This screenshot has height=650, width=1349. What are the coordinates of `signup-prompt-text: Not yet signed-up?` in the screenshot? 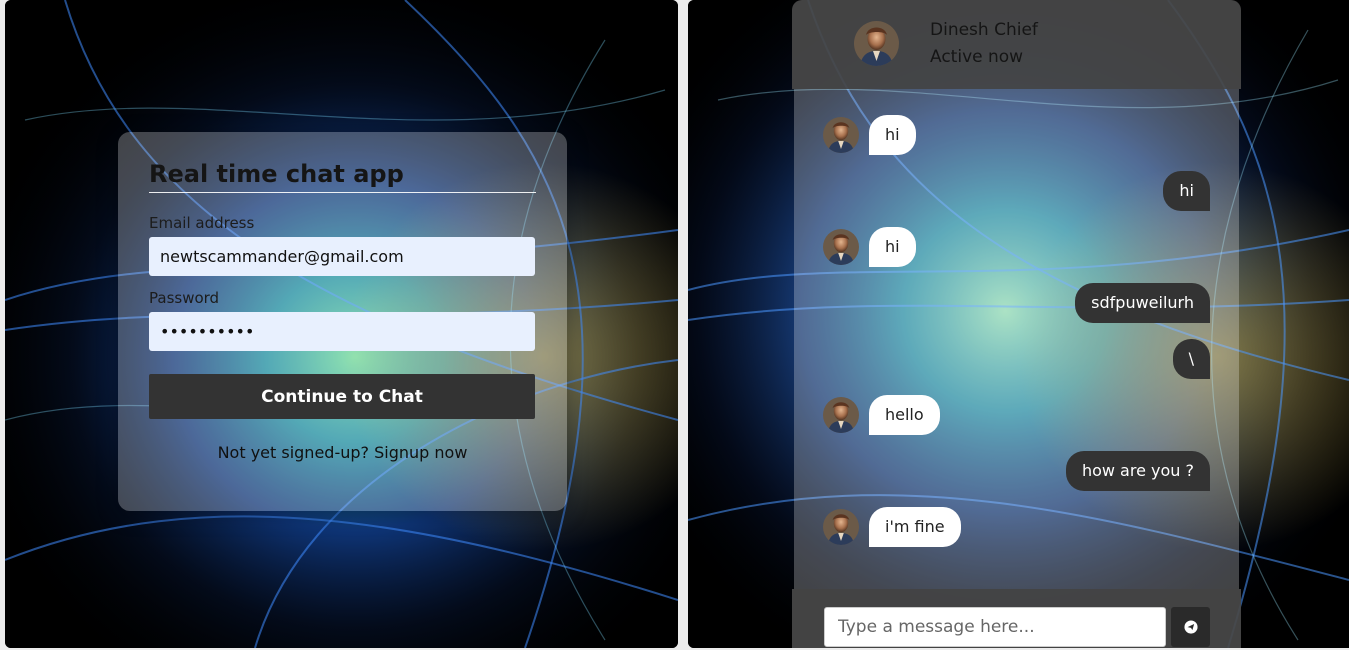 It's located at (293, 452).